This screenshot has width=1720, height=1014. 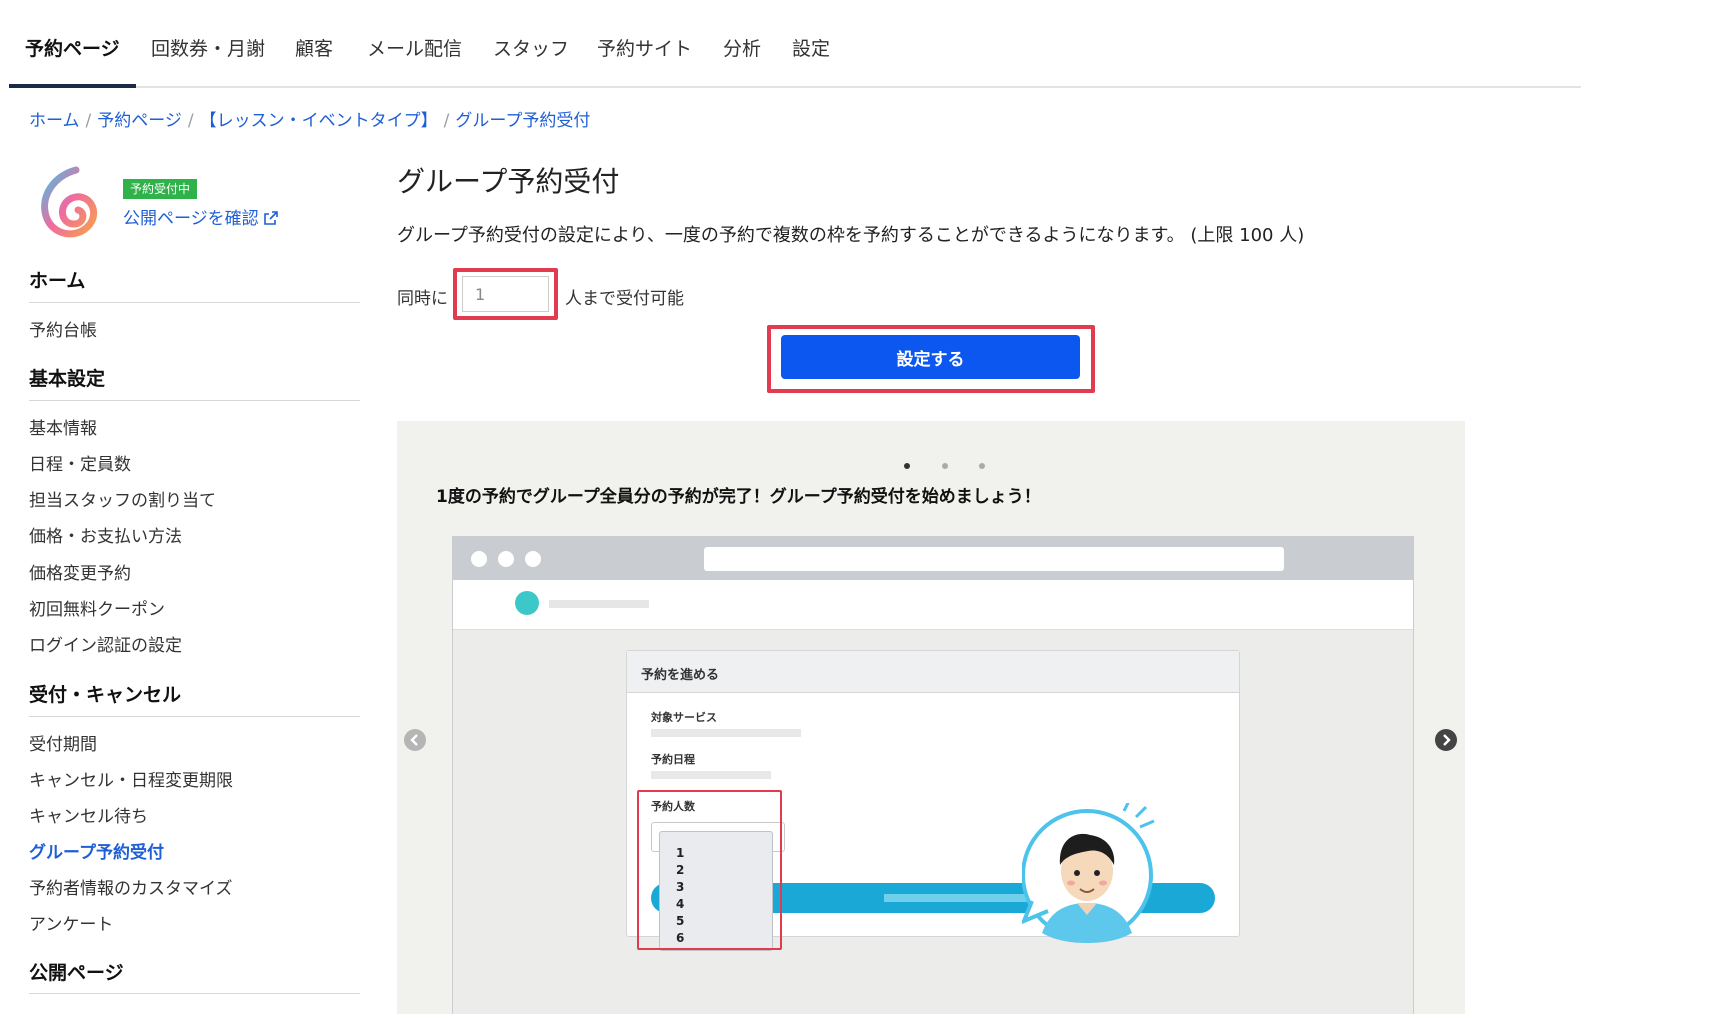 I want to click on tab-customers: 顧客, so click(x=314, y=47).